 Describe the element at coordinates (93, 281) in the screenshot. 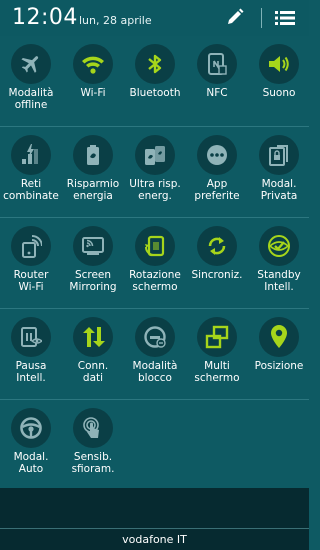

I see `toggle-label: Screen Mirroring` at that location.